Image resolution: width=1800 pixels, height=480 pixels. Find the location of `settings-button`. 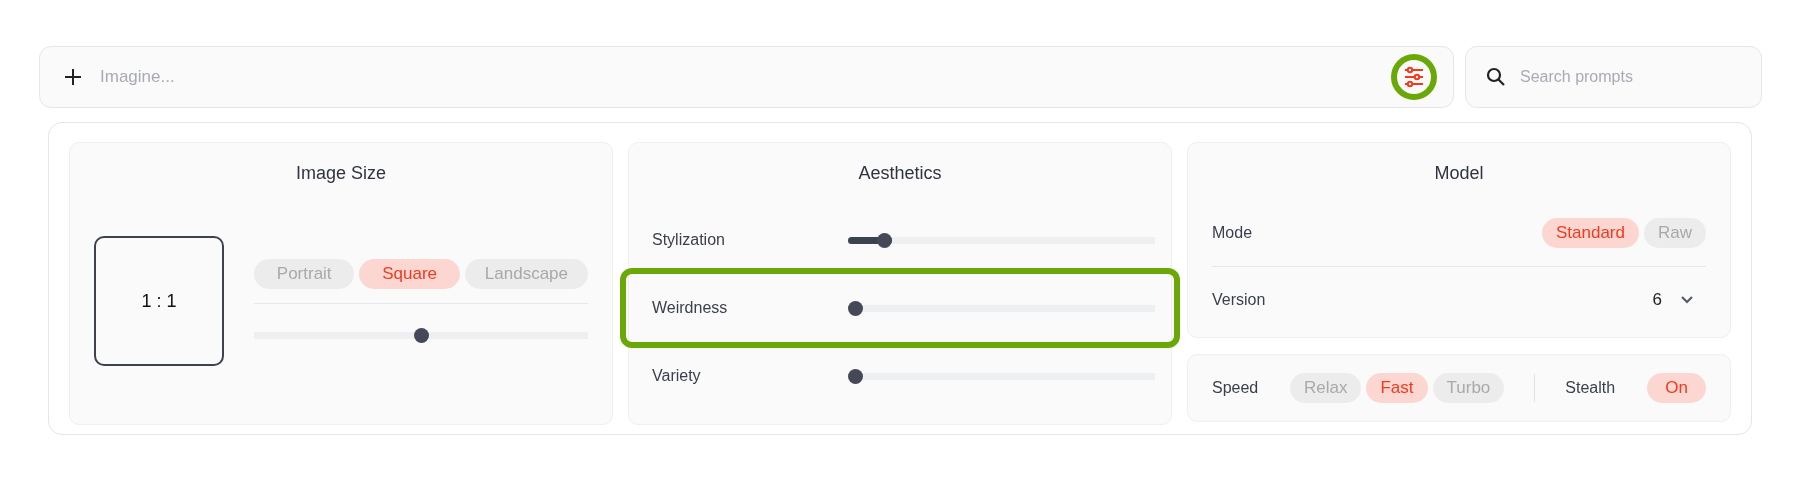

settings-button is located at coordinates (1414, 77).